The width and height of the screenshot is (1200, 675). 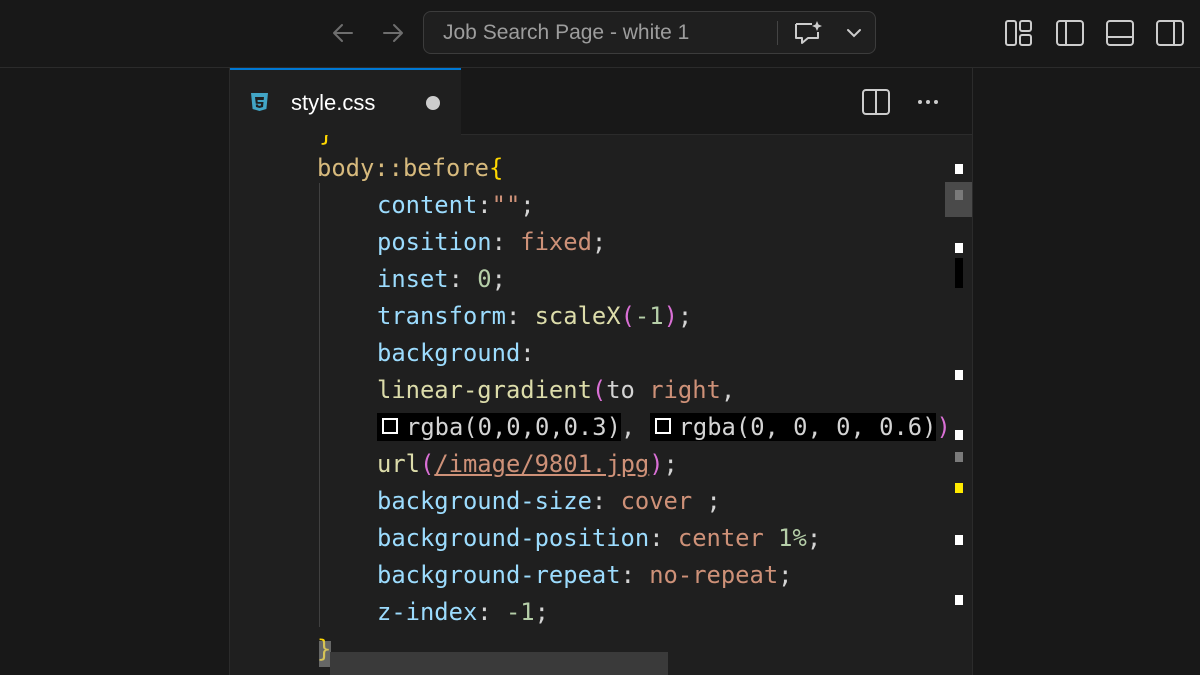 I want to click on css-property: content, so click(x=427, y=205).